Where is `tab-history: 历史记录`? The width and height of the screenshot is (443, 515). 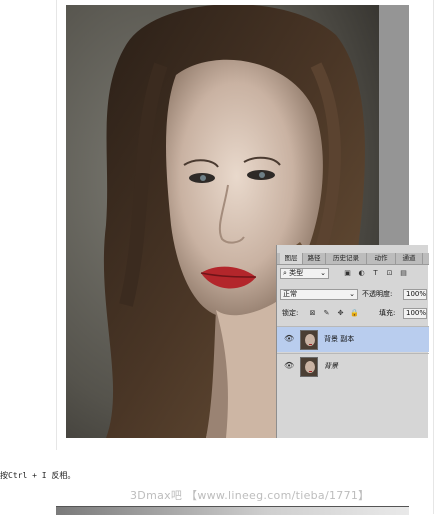 tab-history: 历史记录 is located at coordinates (346, 258).